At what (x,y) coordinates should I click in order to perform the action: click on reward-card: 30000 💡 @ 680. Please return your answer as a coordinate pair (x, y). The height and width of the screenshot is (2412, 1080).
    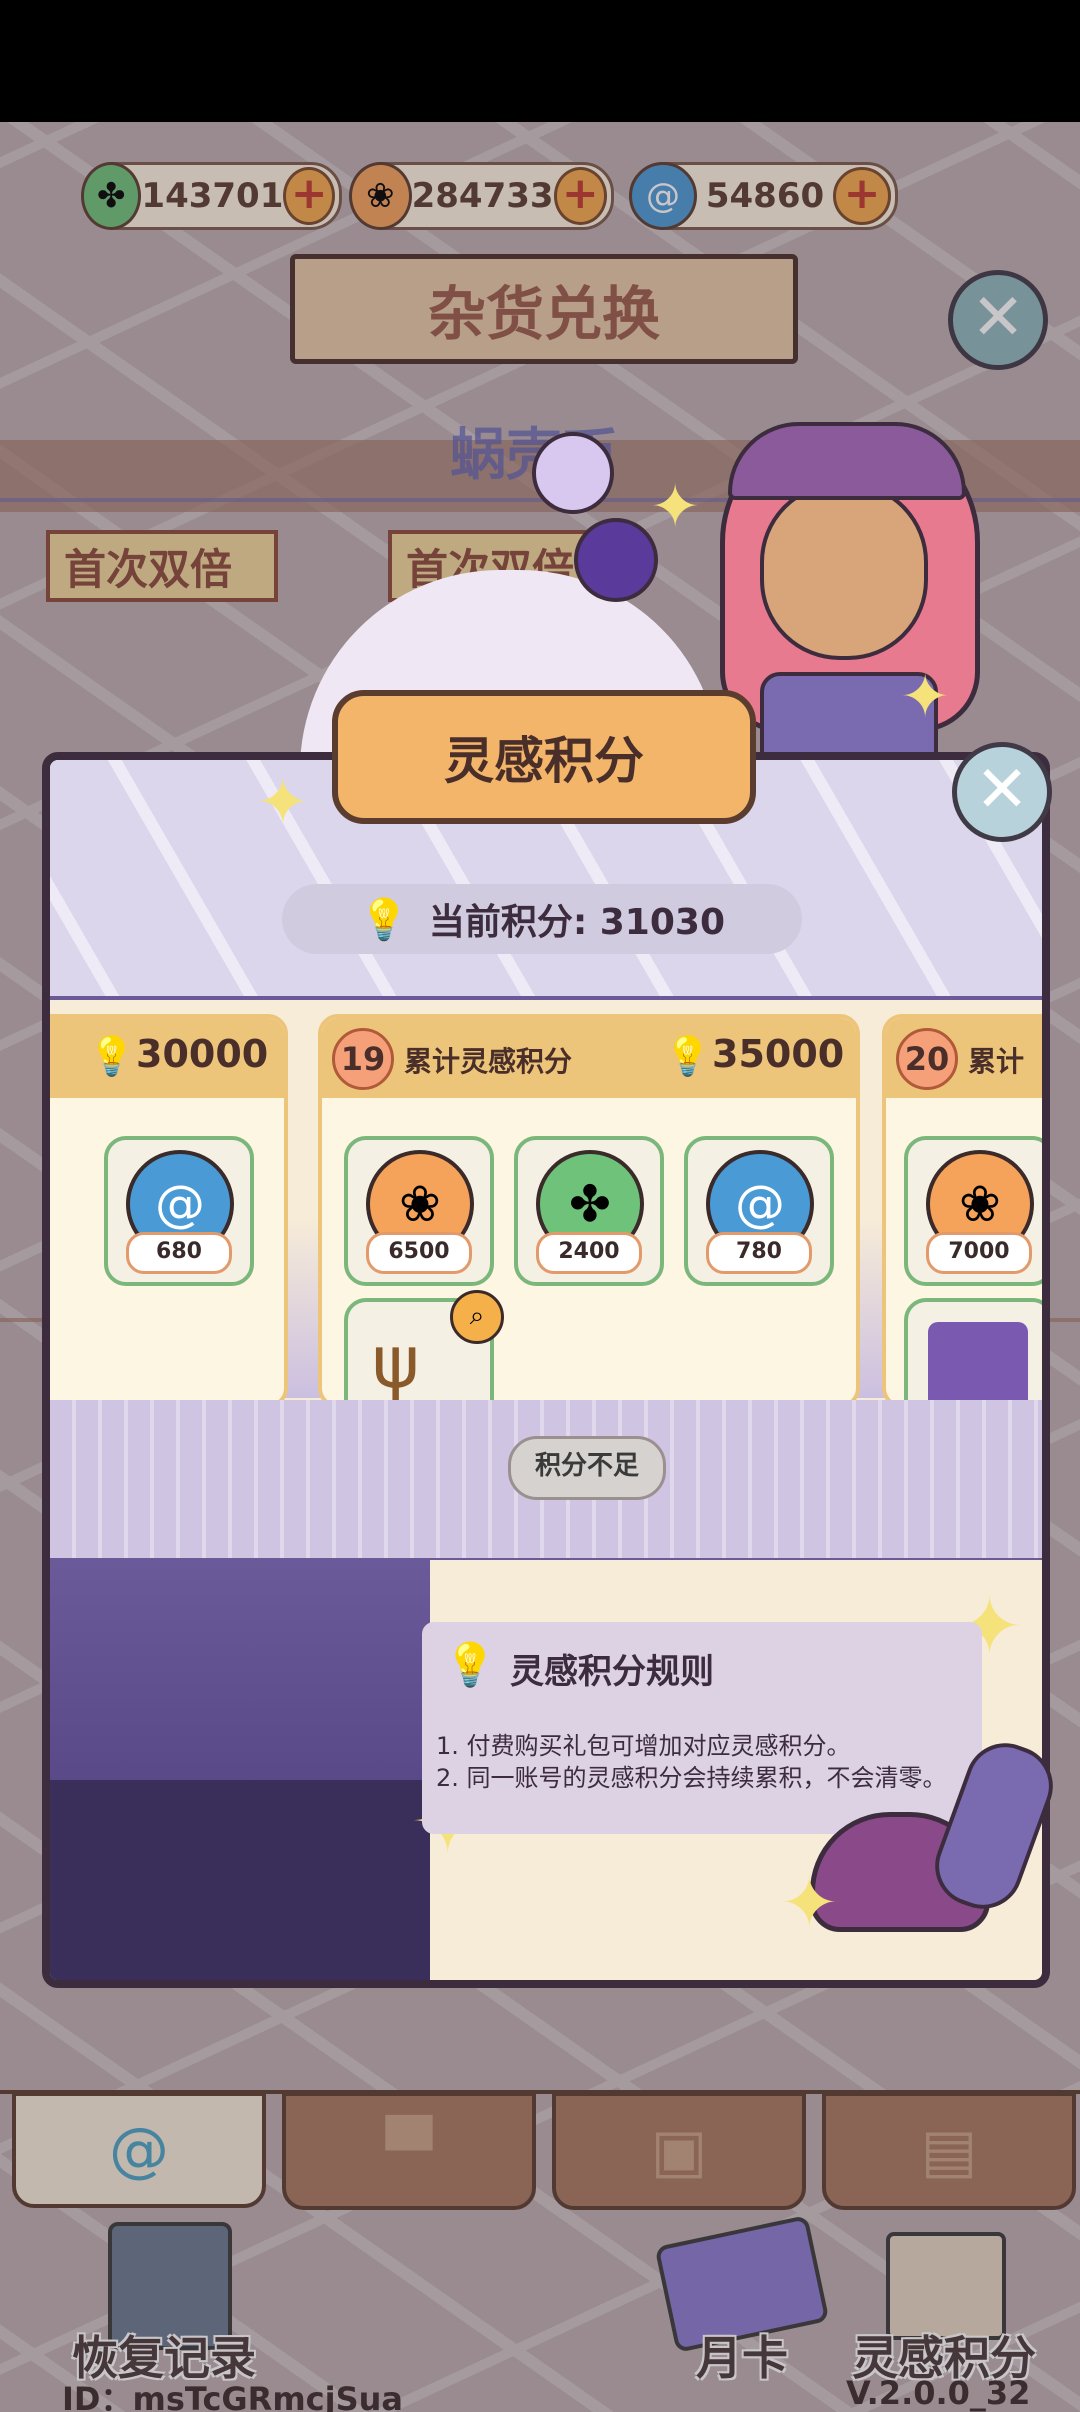
    Looking at the image, I should click on (169, 1211).